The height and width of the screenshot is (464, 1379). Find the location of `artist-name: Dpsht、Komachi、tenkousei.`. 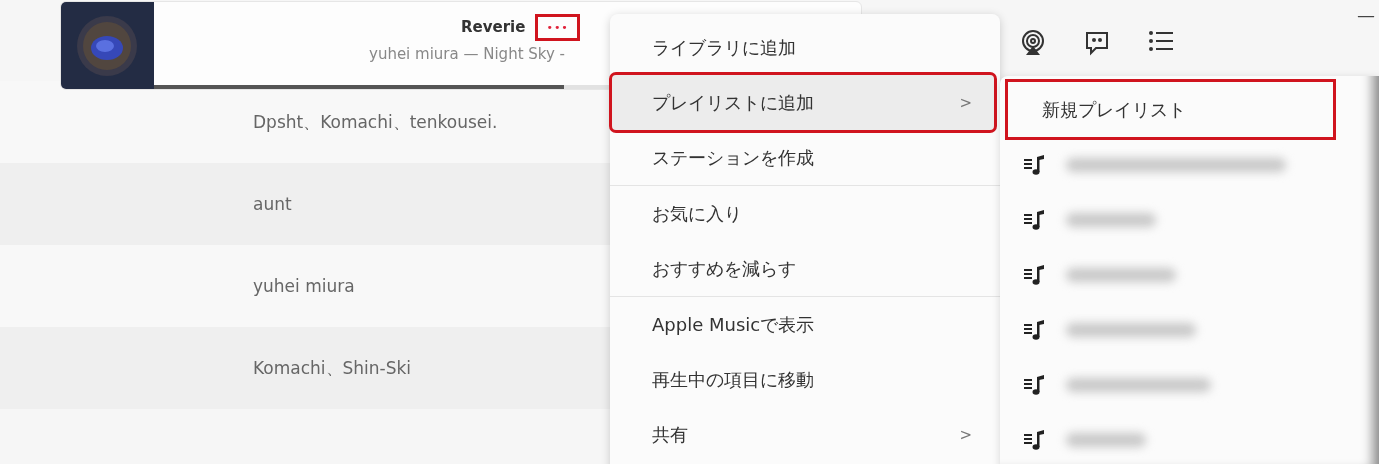

artist-name: Dpsht、Komachi、tenkousei. is located at coordinates (375, 122).